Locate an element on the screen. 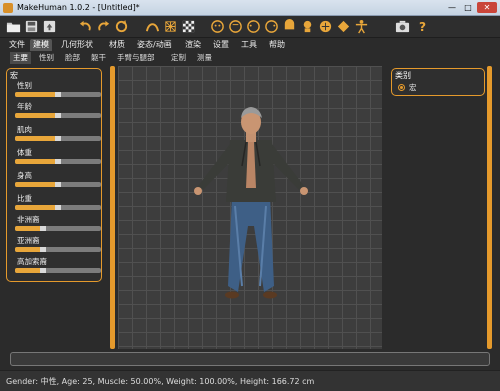 This screenshot has height=391, width=500. undo-icon is located at coordinates (85, 26).